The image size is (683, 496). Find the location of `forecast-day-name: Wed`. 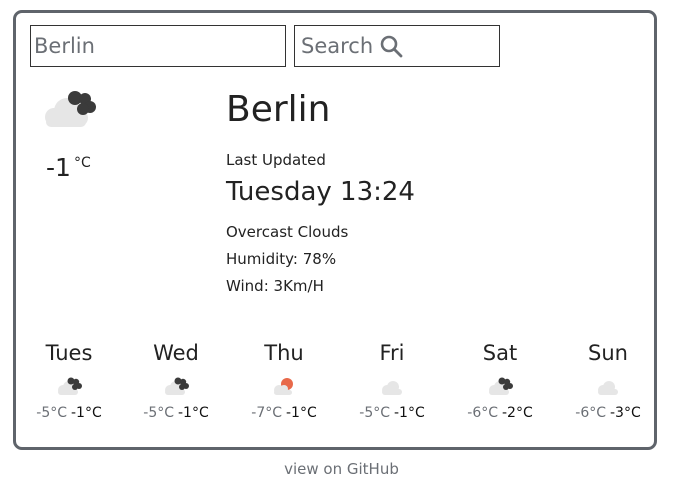

forecast-day-name: Wed is located at coordinates (176, 353).